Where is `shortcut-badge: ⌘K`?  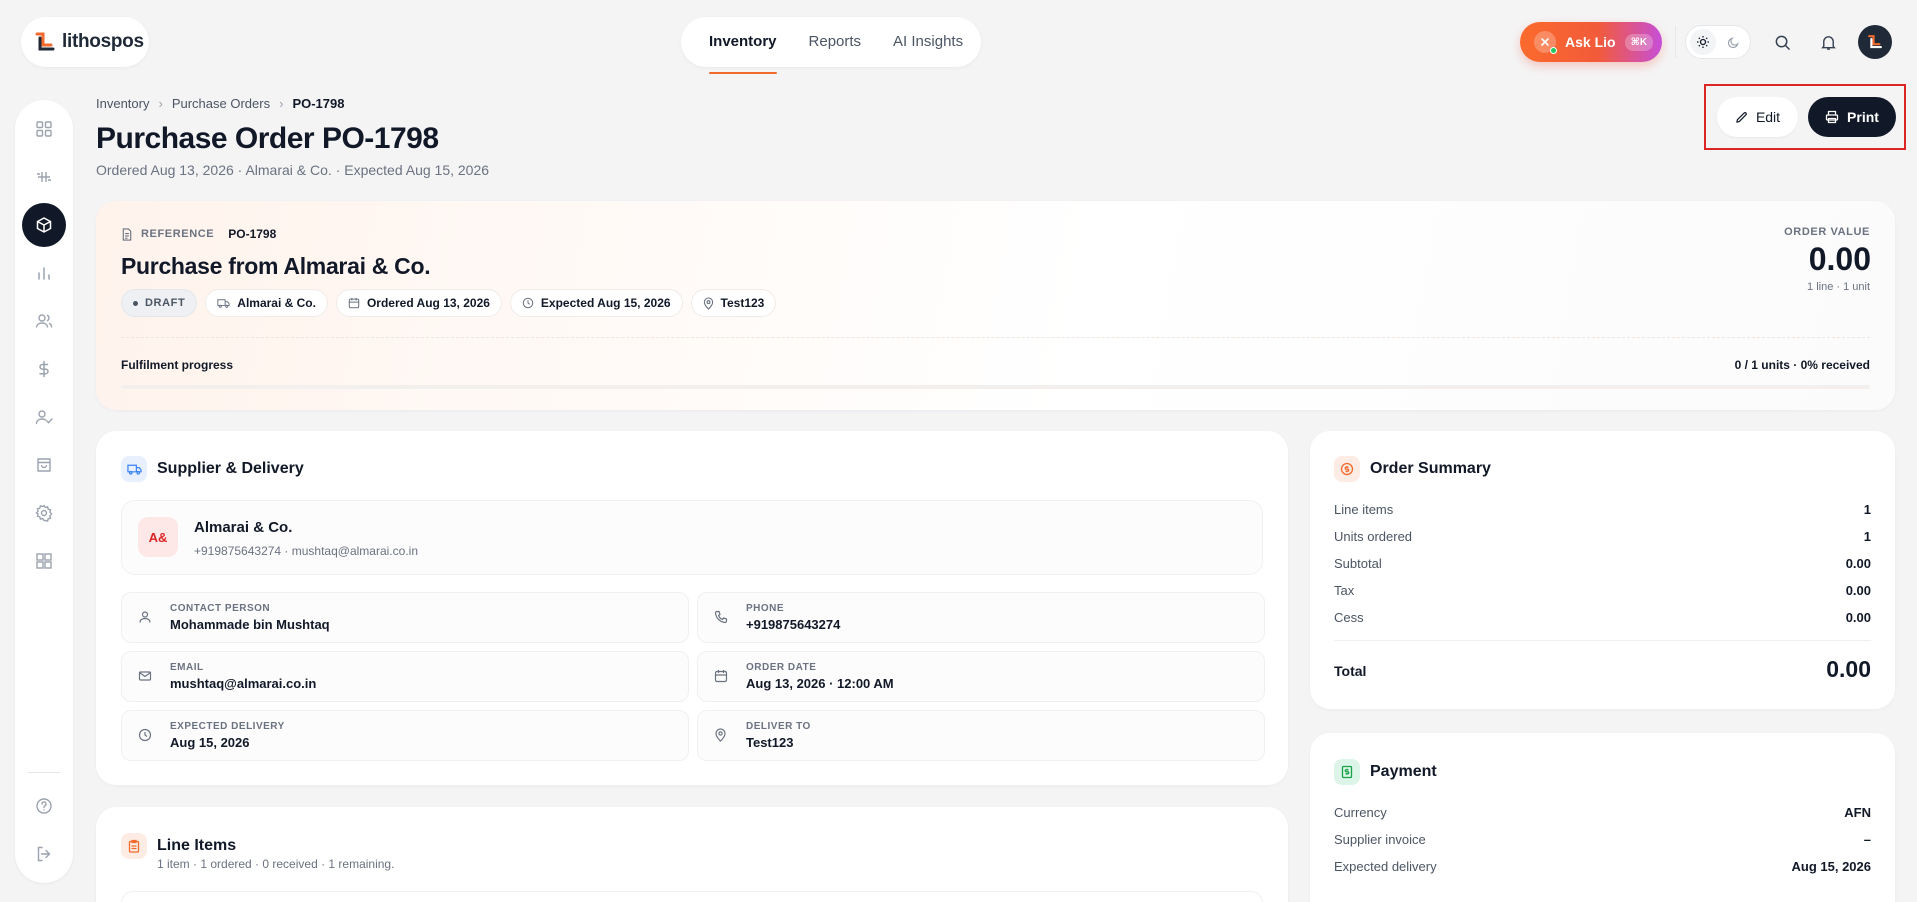 shortcut-badge: ⌘K is located at coordinates (1639, 42).